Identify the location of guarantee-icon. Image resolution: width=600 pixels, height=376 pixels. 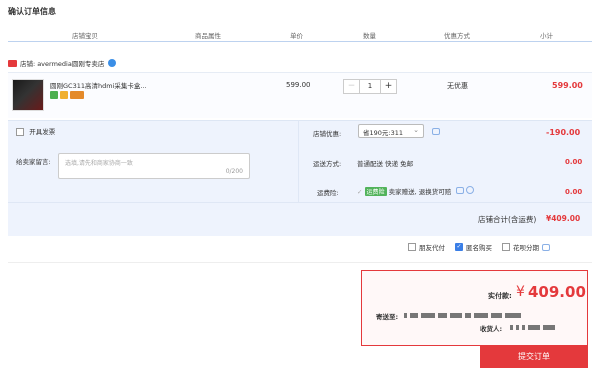
(64, 95).